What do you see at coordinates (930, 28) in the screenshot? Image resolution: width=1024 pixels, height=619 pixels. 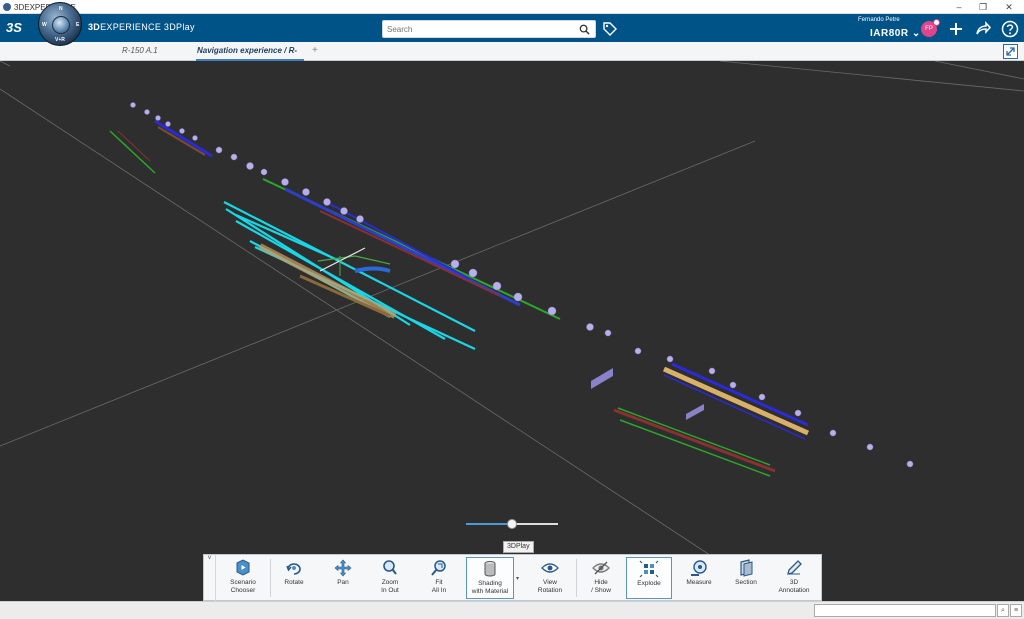 I see `avatar: FP` at bounding box center [930, 28].